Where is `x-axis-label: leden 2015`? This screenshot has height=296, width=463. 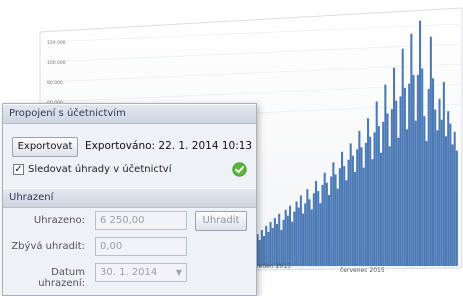 x-axis-label: leden 2015 is located at coordinates (274, 266).